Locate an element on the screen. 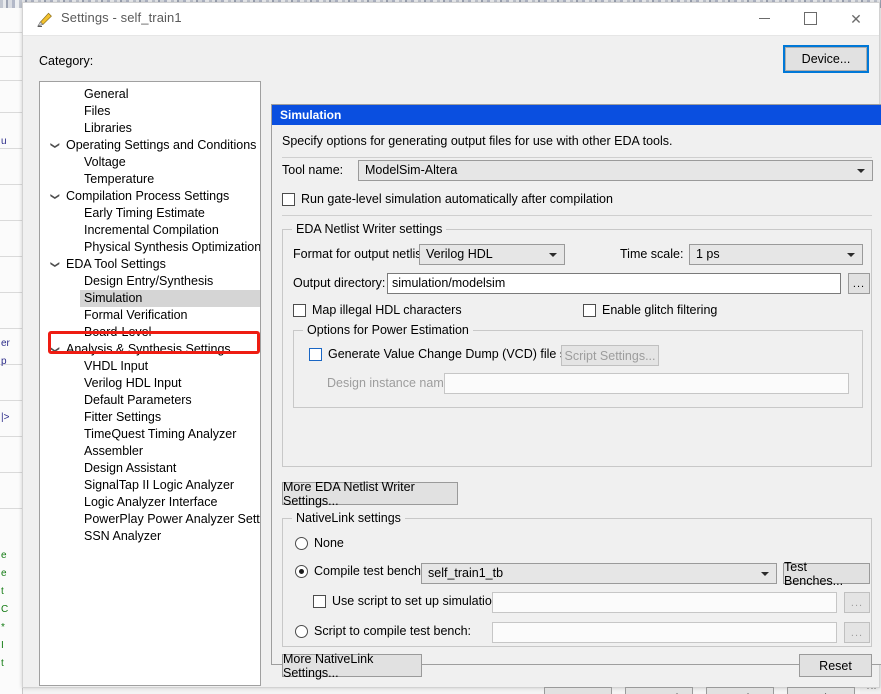 The height and width of the screenshot is (694, 881). minimize-button is located at coordinates (764, 18).